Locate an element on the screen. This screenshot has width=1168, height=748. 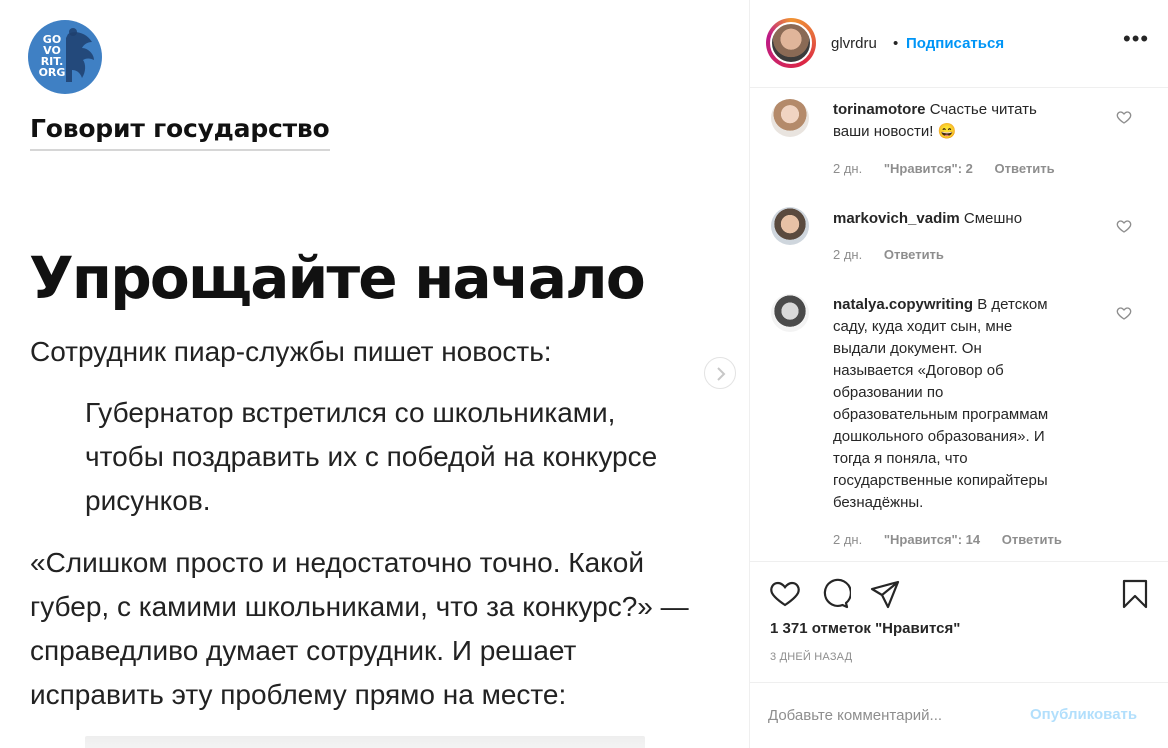
comment-body: ваши новости! 😄 is located at coordinates (895, 131).